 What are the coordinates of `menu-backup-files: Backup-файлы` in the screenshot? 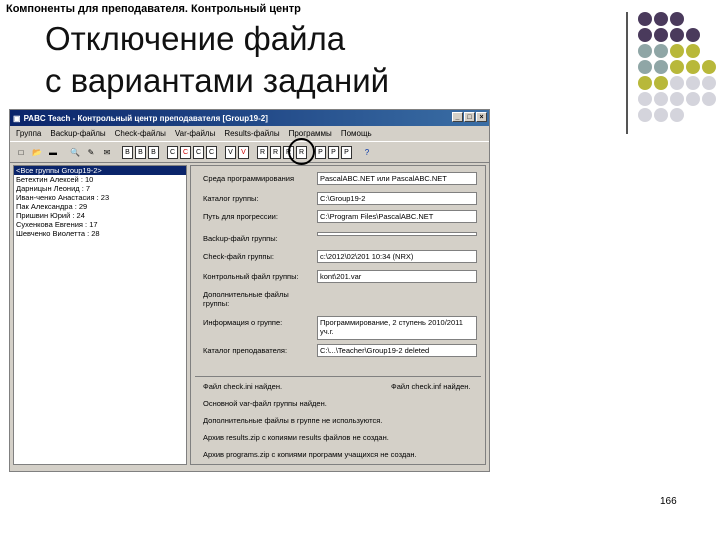 It's located at (77, 133).